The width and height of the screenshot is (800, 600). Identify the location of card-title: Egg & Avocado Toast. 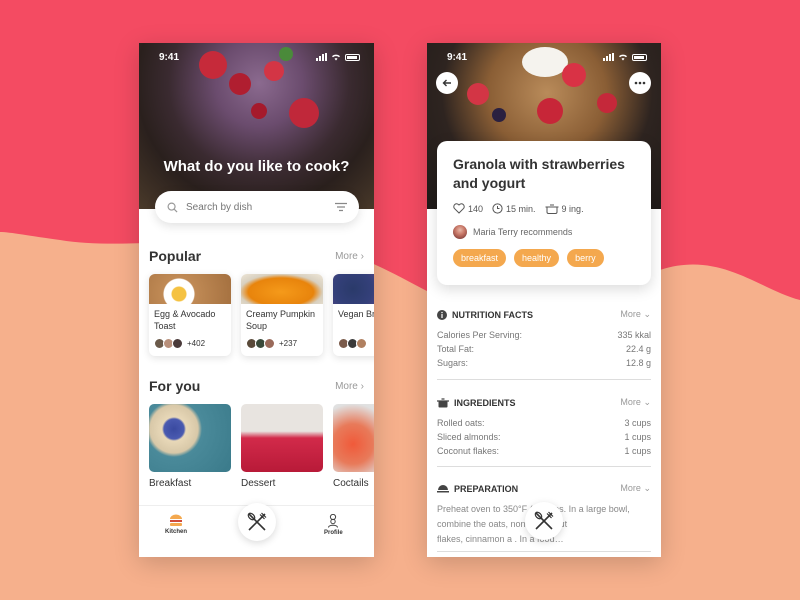
(185, 320).